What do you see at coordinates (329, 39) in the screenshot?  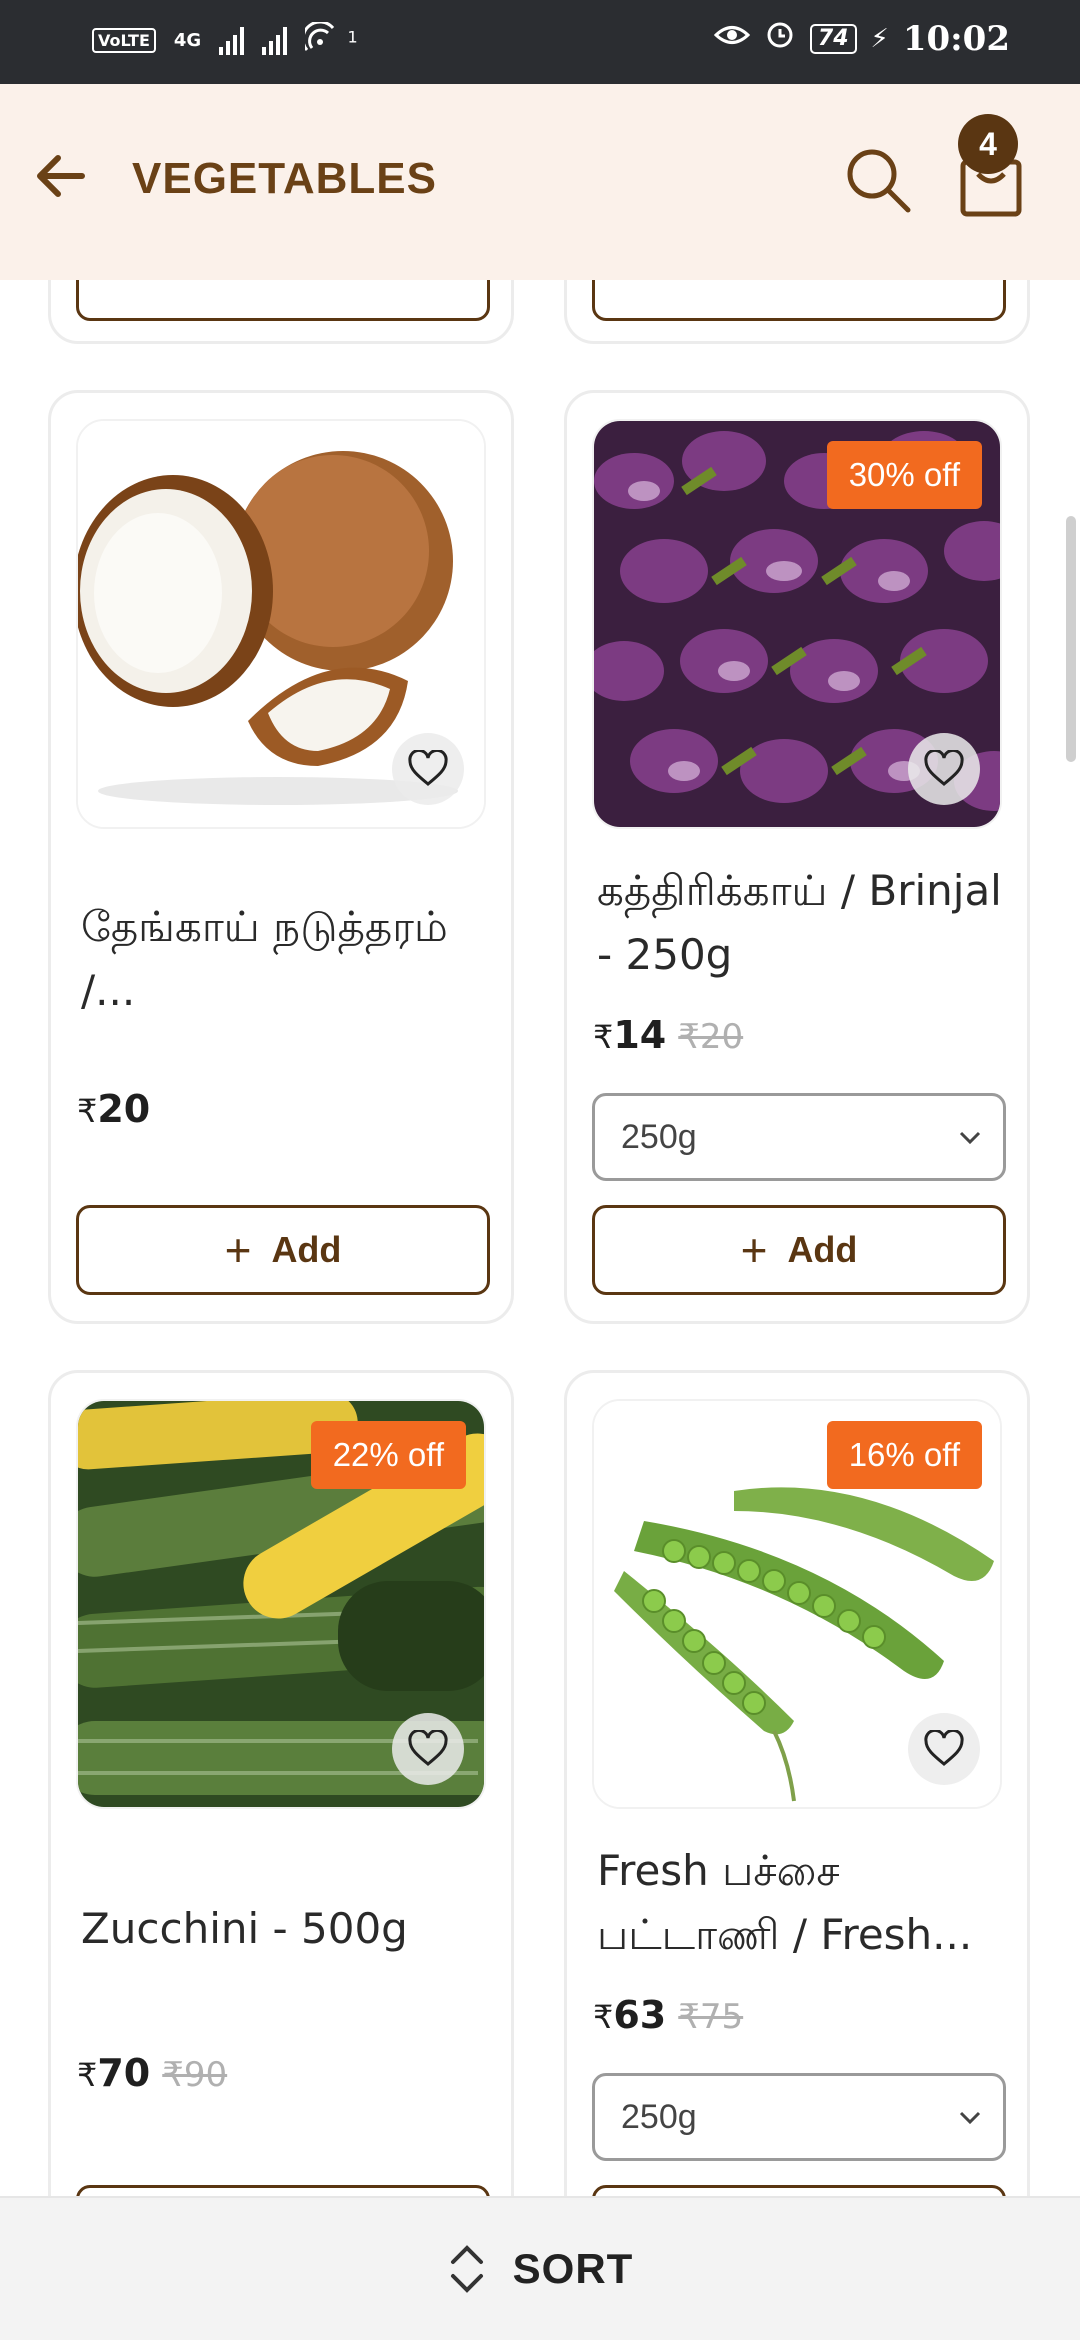 I see `hotspot-icon: 1` at bounding box center [329, 39].